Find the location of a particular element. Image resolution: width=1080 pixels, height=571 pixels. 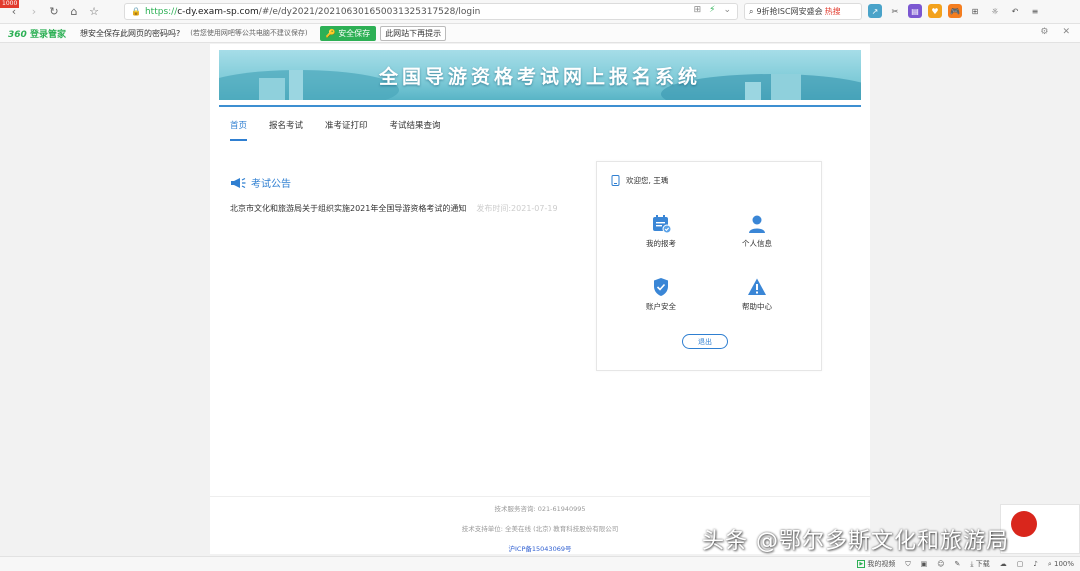

site-title: 全国导游资格考试网上报名系统 is located at coordinates (539, 76).